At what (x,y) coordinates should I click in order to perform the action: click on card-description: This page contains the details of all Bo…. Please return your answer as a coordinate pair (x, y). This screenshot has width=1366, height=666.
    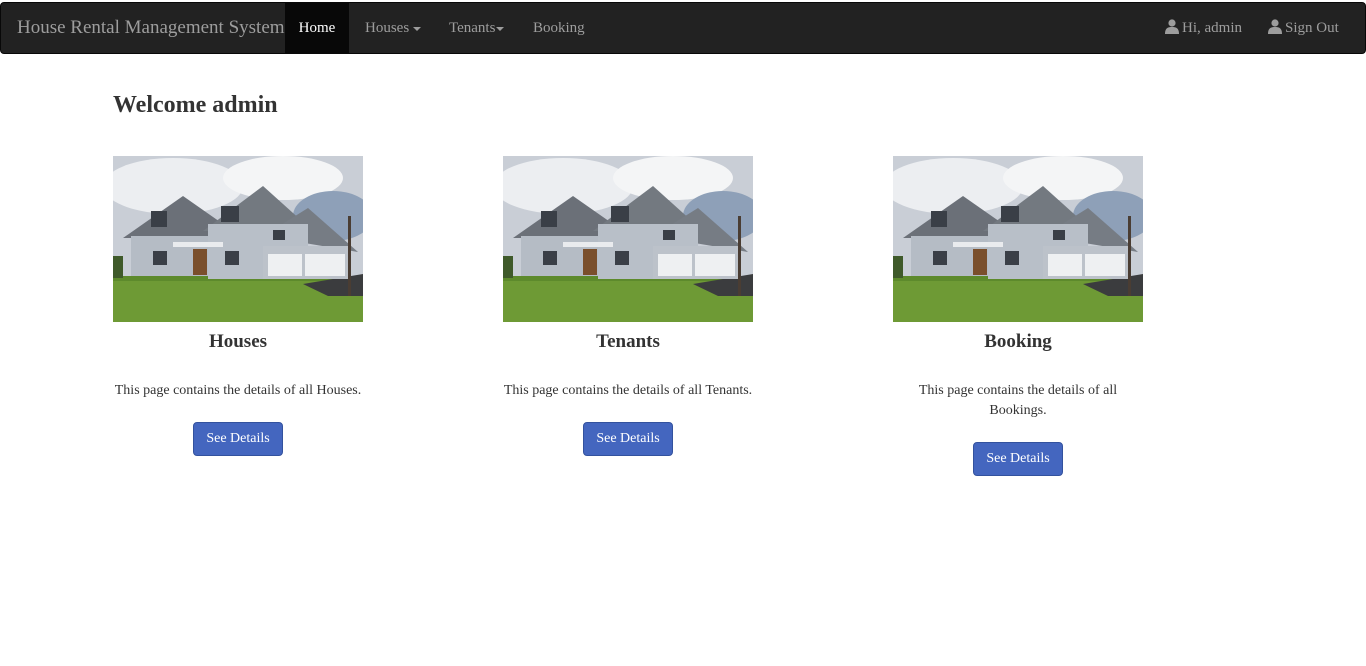
    Looking at the image, I should click on (1018, 400).